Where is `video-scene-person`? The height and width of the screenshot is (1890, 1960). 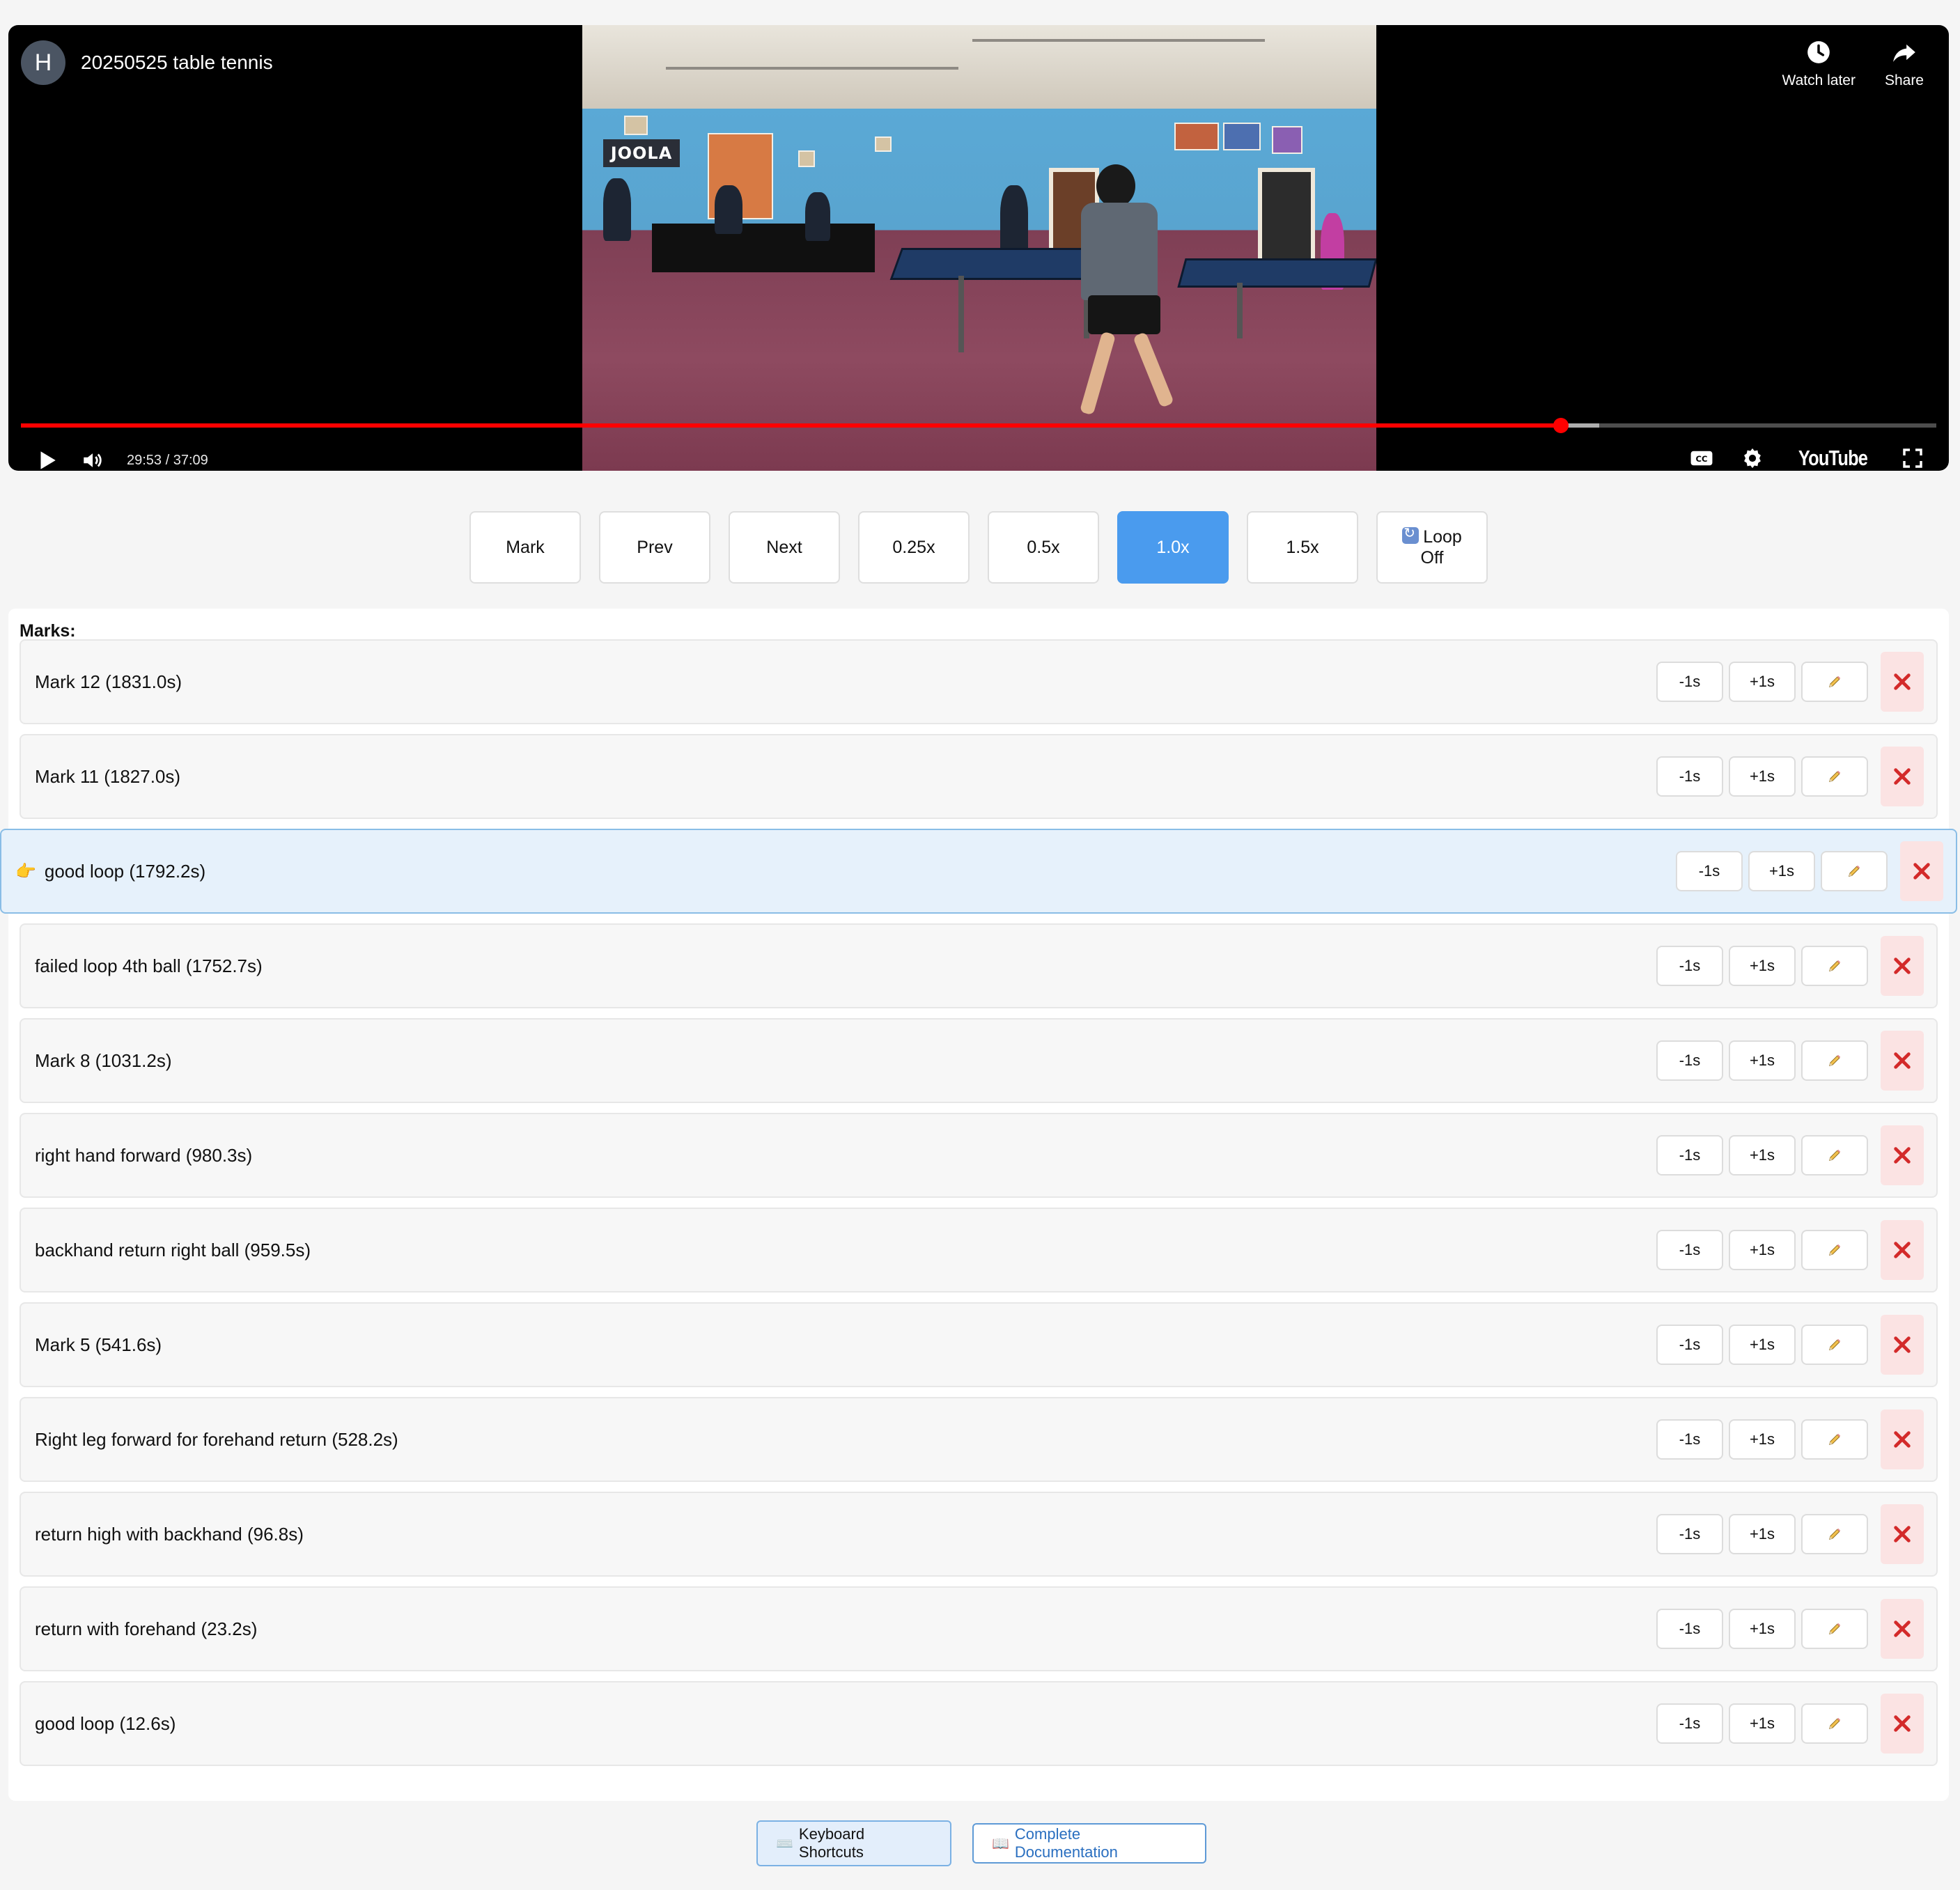 video-scene-person is located at coordinates (818, 216).